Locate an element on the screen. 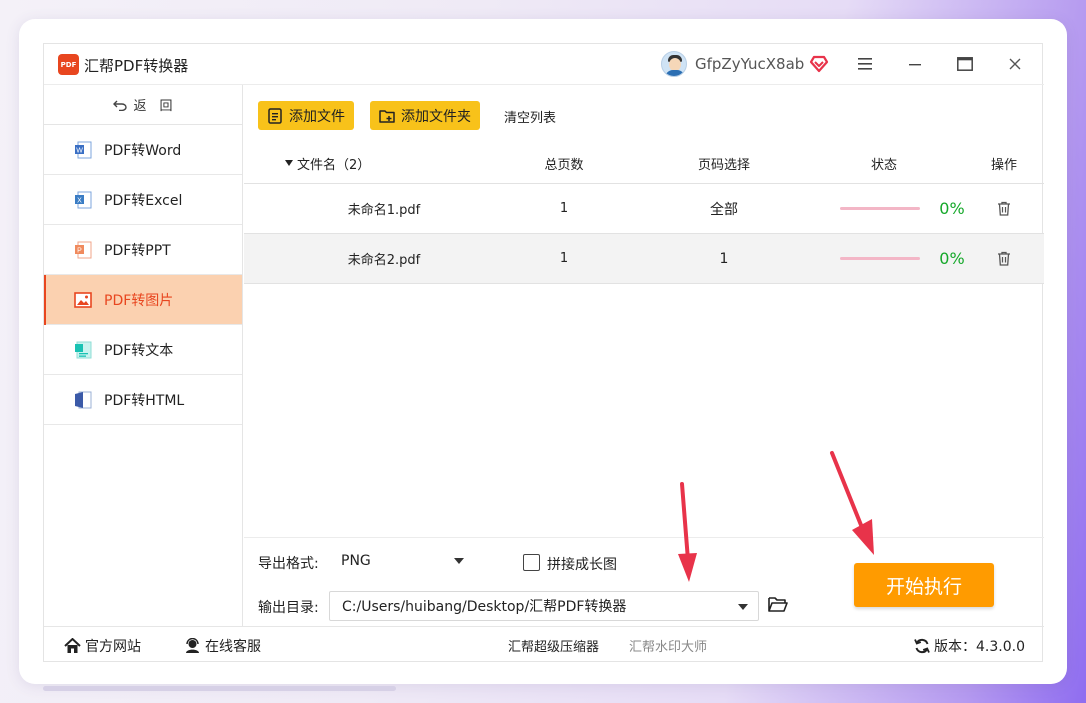 This screenshot has width=1086, height=703. user-avatar is located at coordinates (674, 64).